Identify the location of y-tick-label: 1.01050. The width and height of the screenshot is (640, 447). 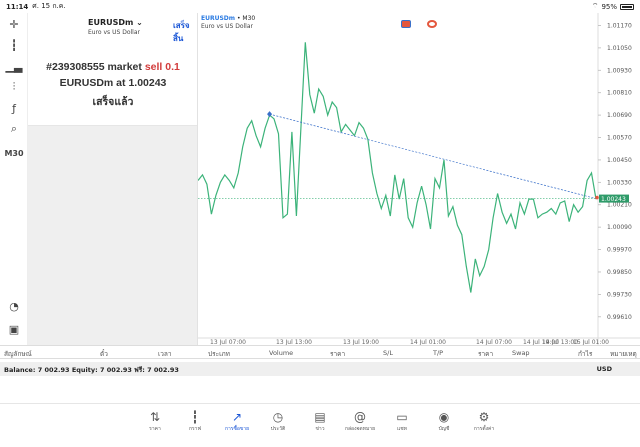
(619, 48).